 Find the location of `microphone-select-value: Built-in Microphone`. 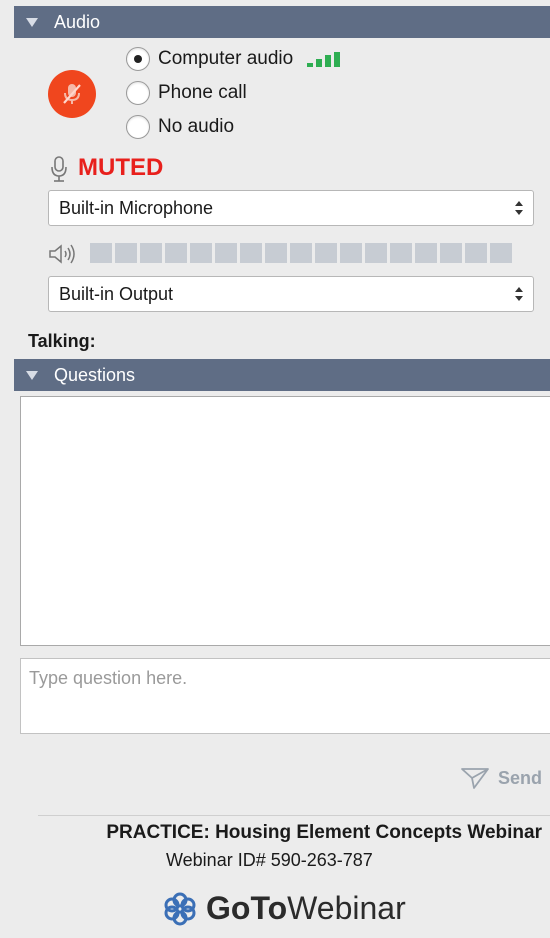

microphone-select-value: Built-in Microphone is located at coordinates (136, 207).